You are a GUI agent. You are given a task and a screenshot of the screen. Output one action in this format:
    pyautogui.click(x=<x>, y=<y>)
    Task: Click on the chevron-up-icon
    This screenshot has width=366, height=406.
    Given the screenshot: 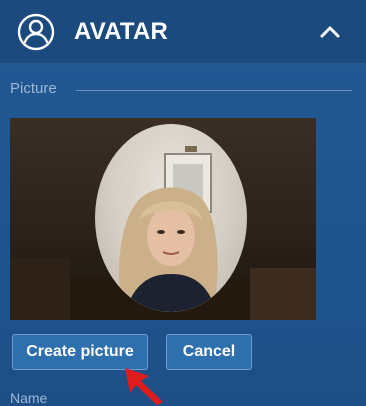 What is the action you would take?
    pyautogui.click(x=330, y=32)
    